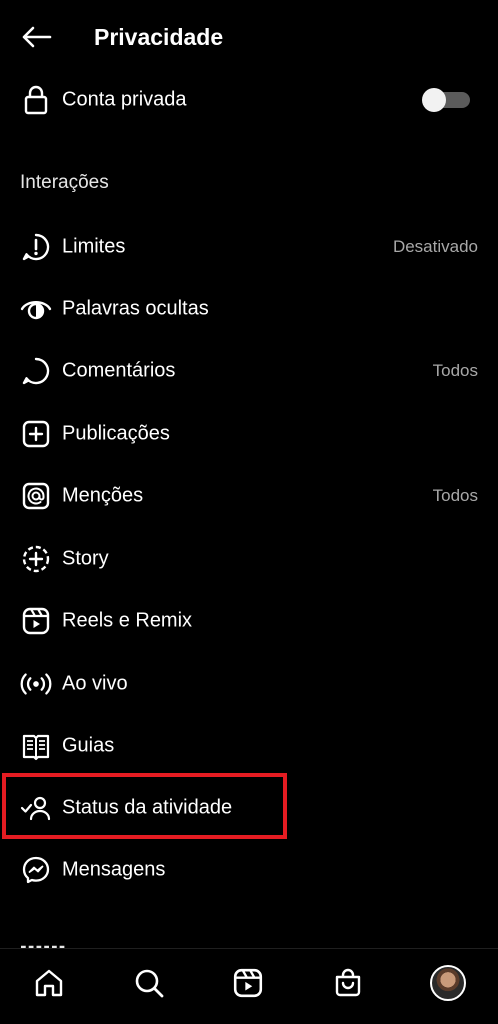  Describe the element at coordinates (36, 559) in the screenshot. I see `story-icon` at that location.